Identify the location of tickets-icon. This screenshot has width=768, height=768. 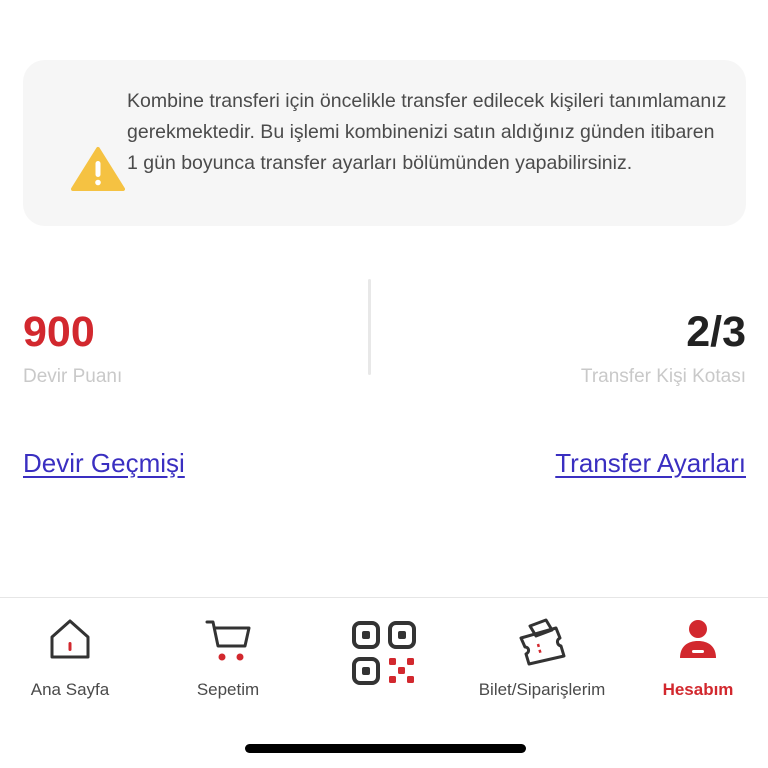
(542, 643).